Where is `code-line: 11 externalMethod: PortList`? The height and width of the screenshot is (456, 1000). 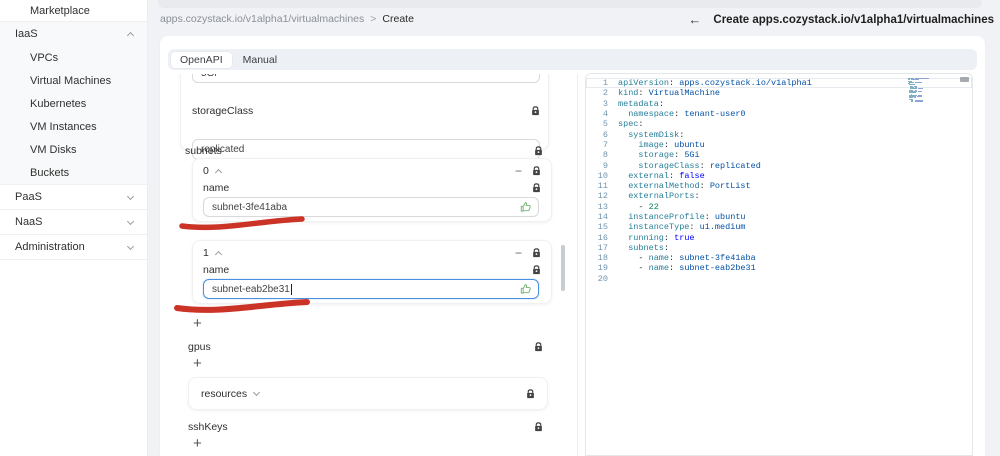 code-line: 11 externalMethod: PortList is located at coordinates (779, 186).